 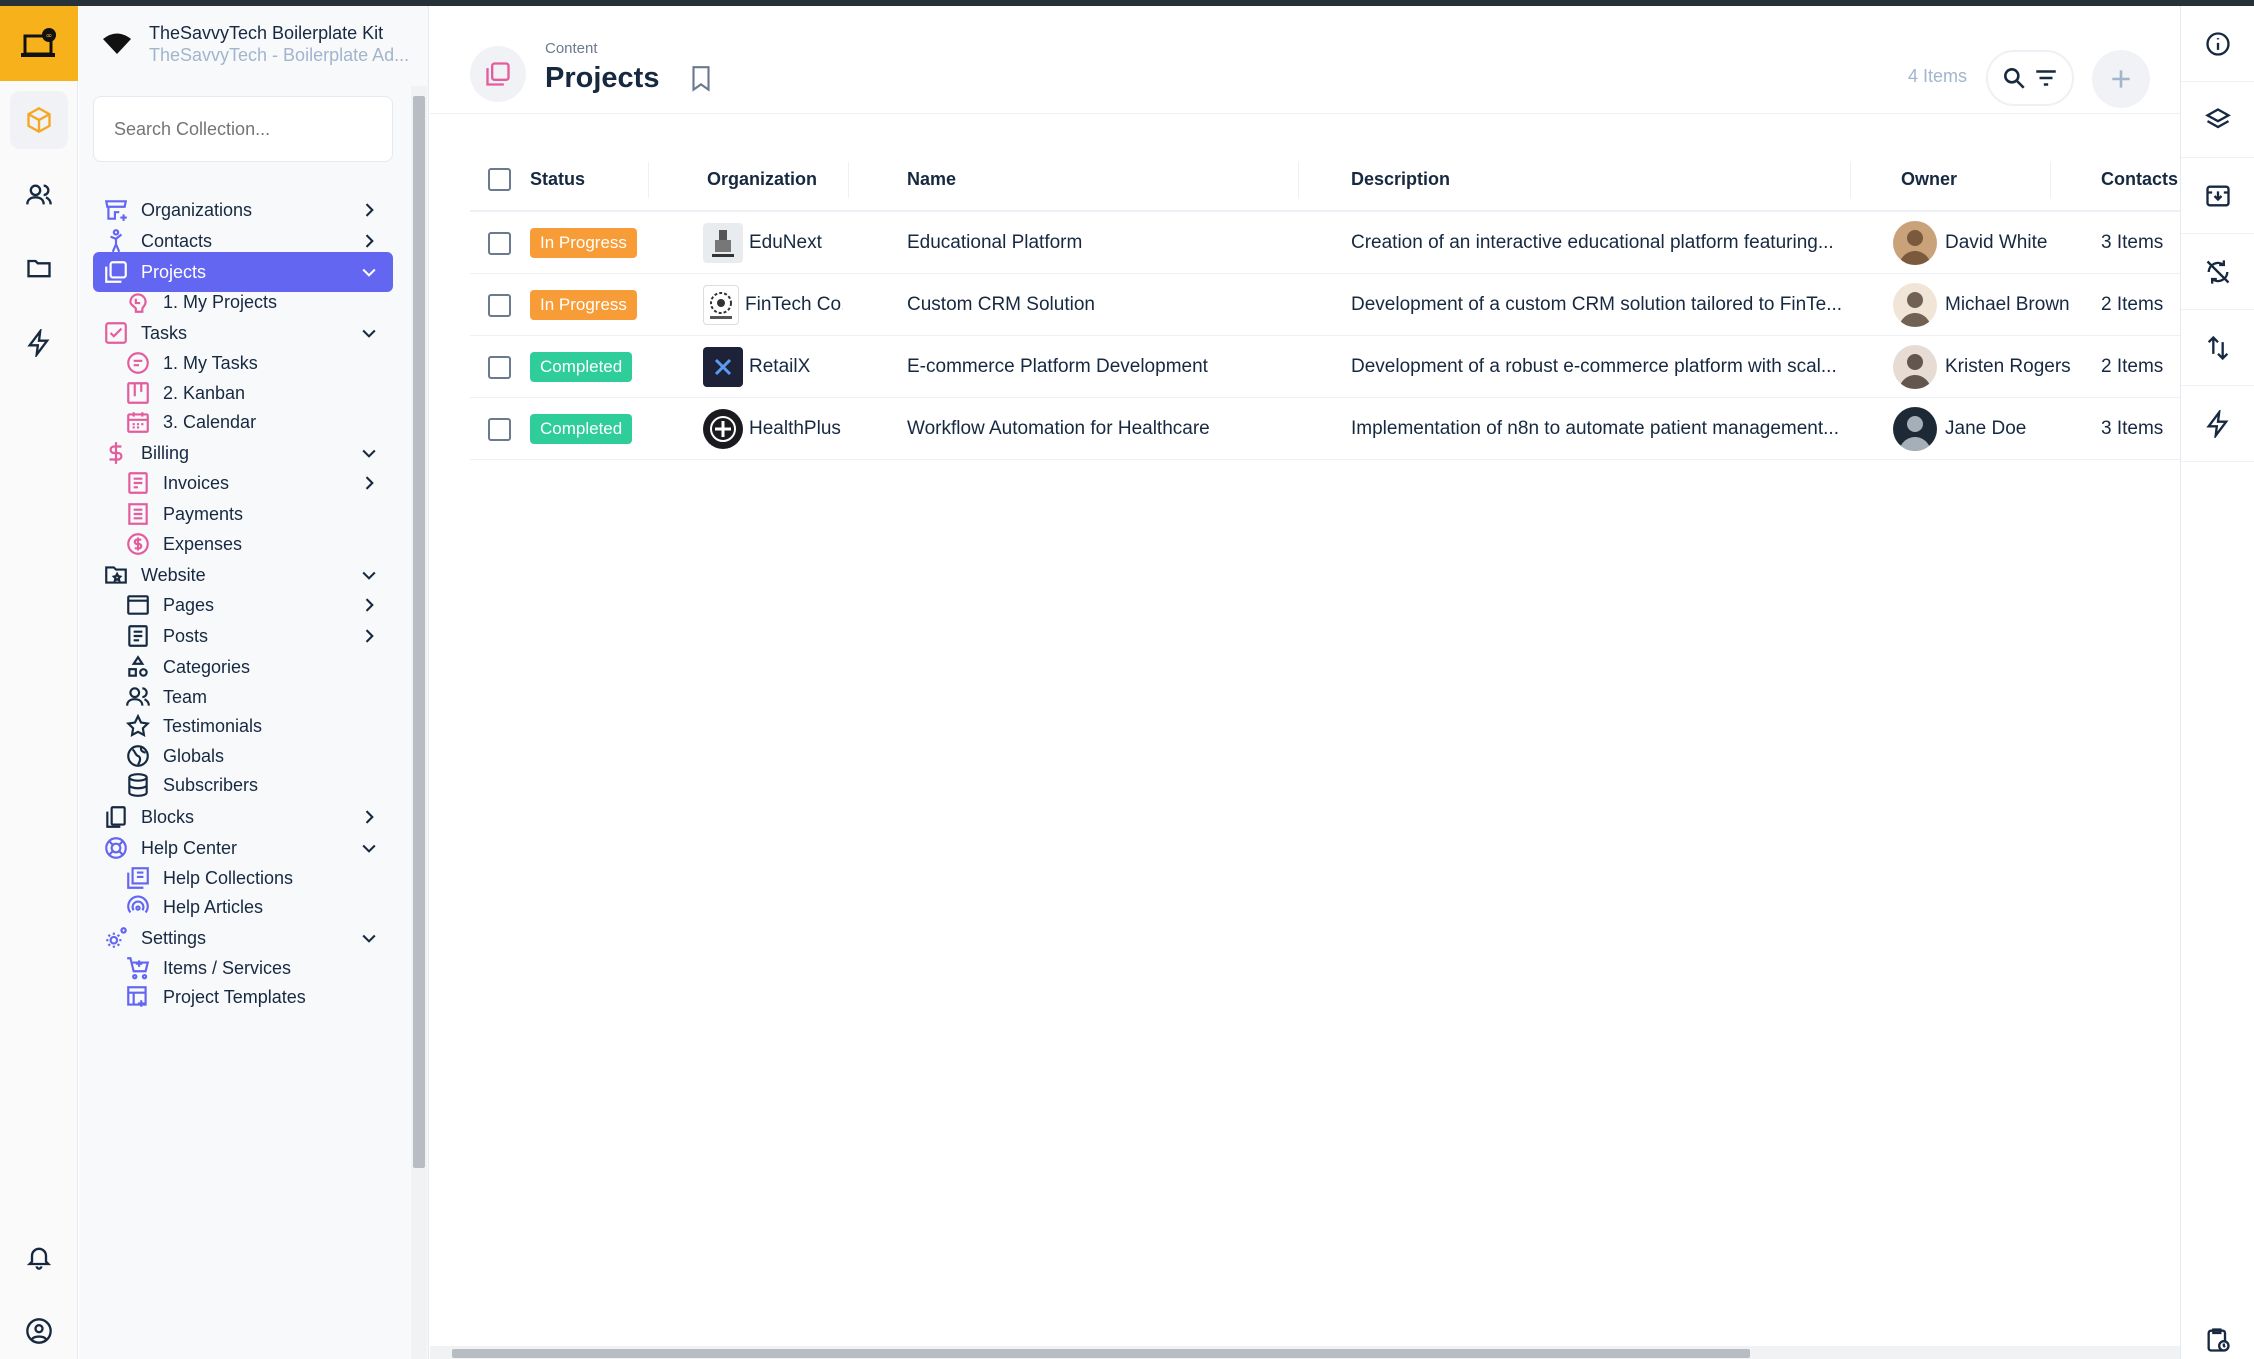 I want to click on info-icon, so click(x=2218, y=43).